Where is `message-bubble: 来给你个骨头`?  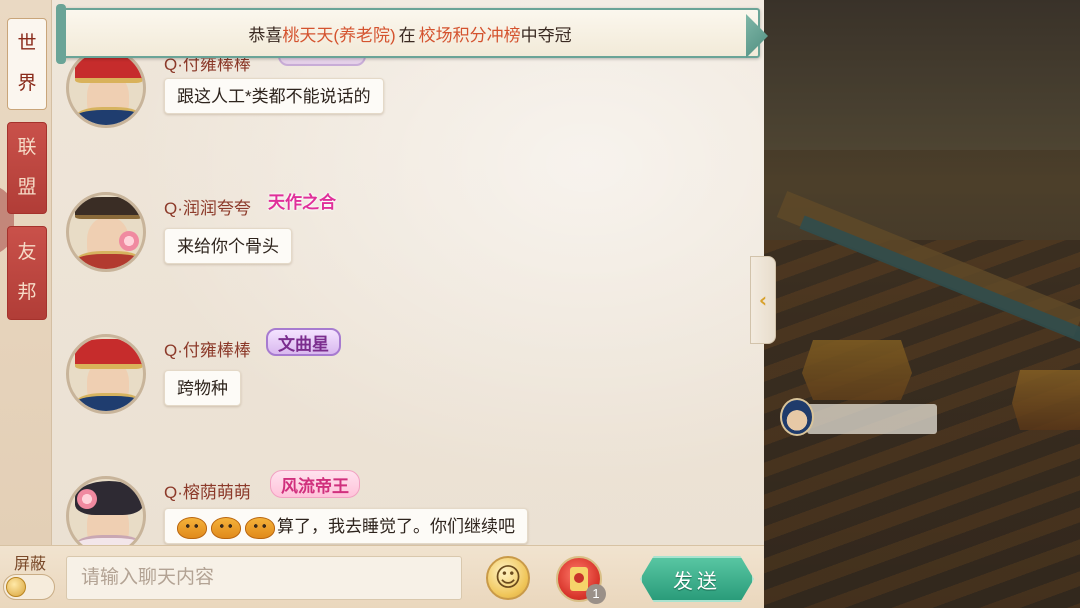
message-bubble: 来给你个骨头 is located at coordinates (228, 246).